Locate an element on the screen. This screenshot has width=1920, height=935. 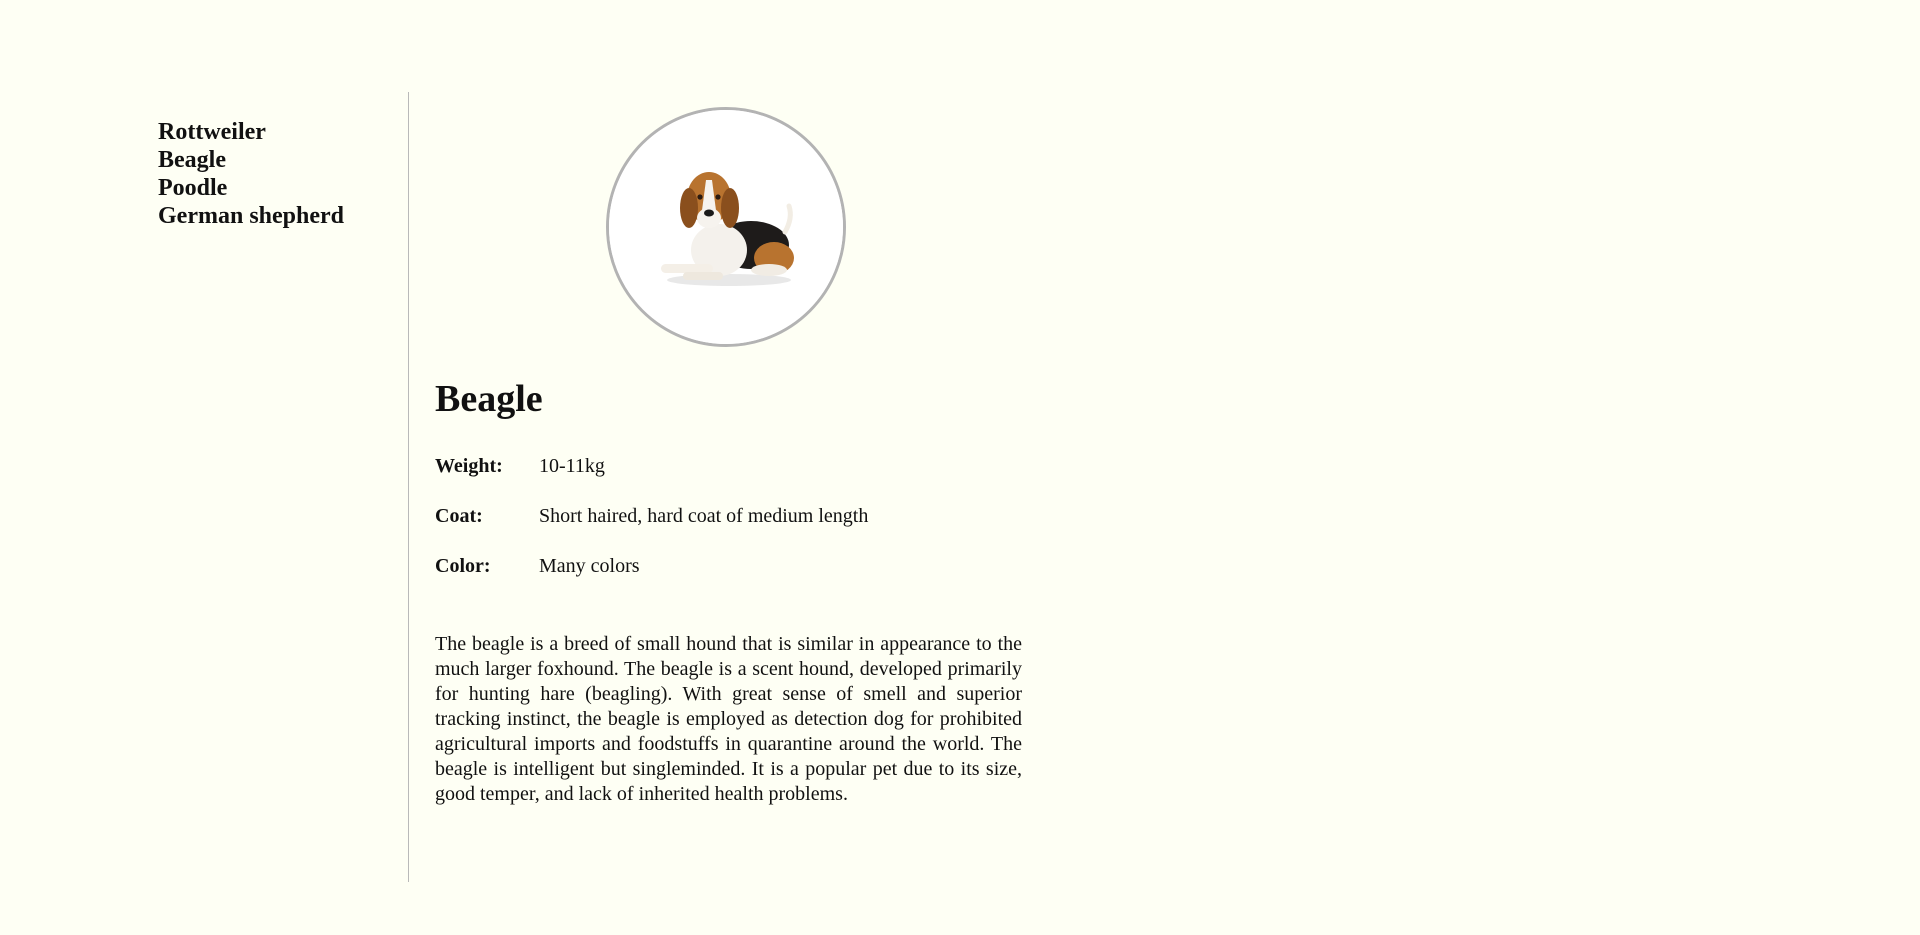
breed-photo is located at coordinates (726, 227).